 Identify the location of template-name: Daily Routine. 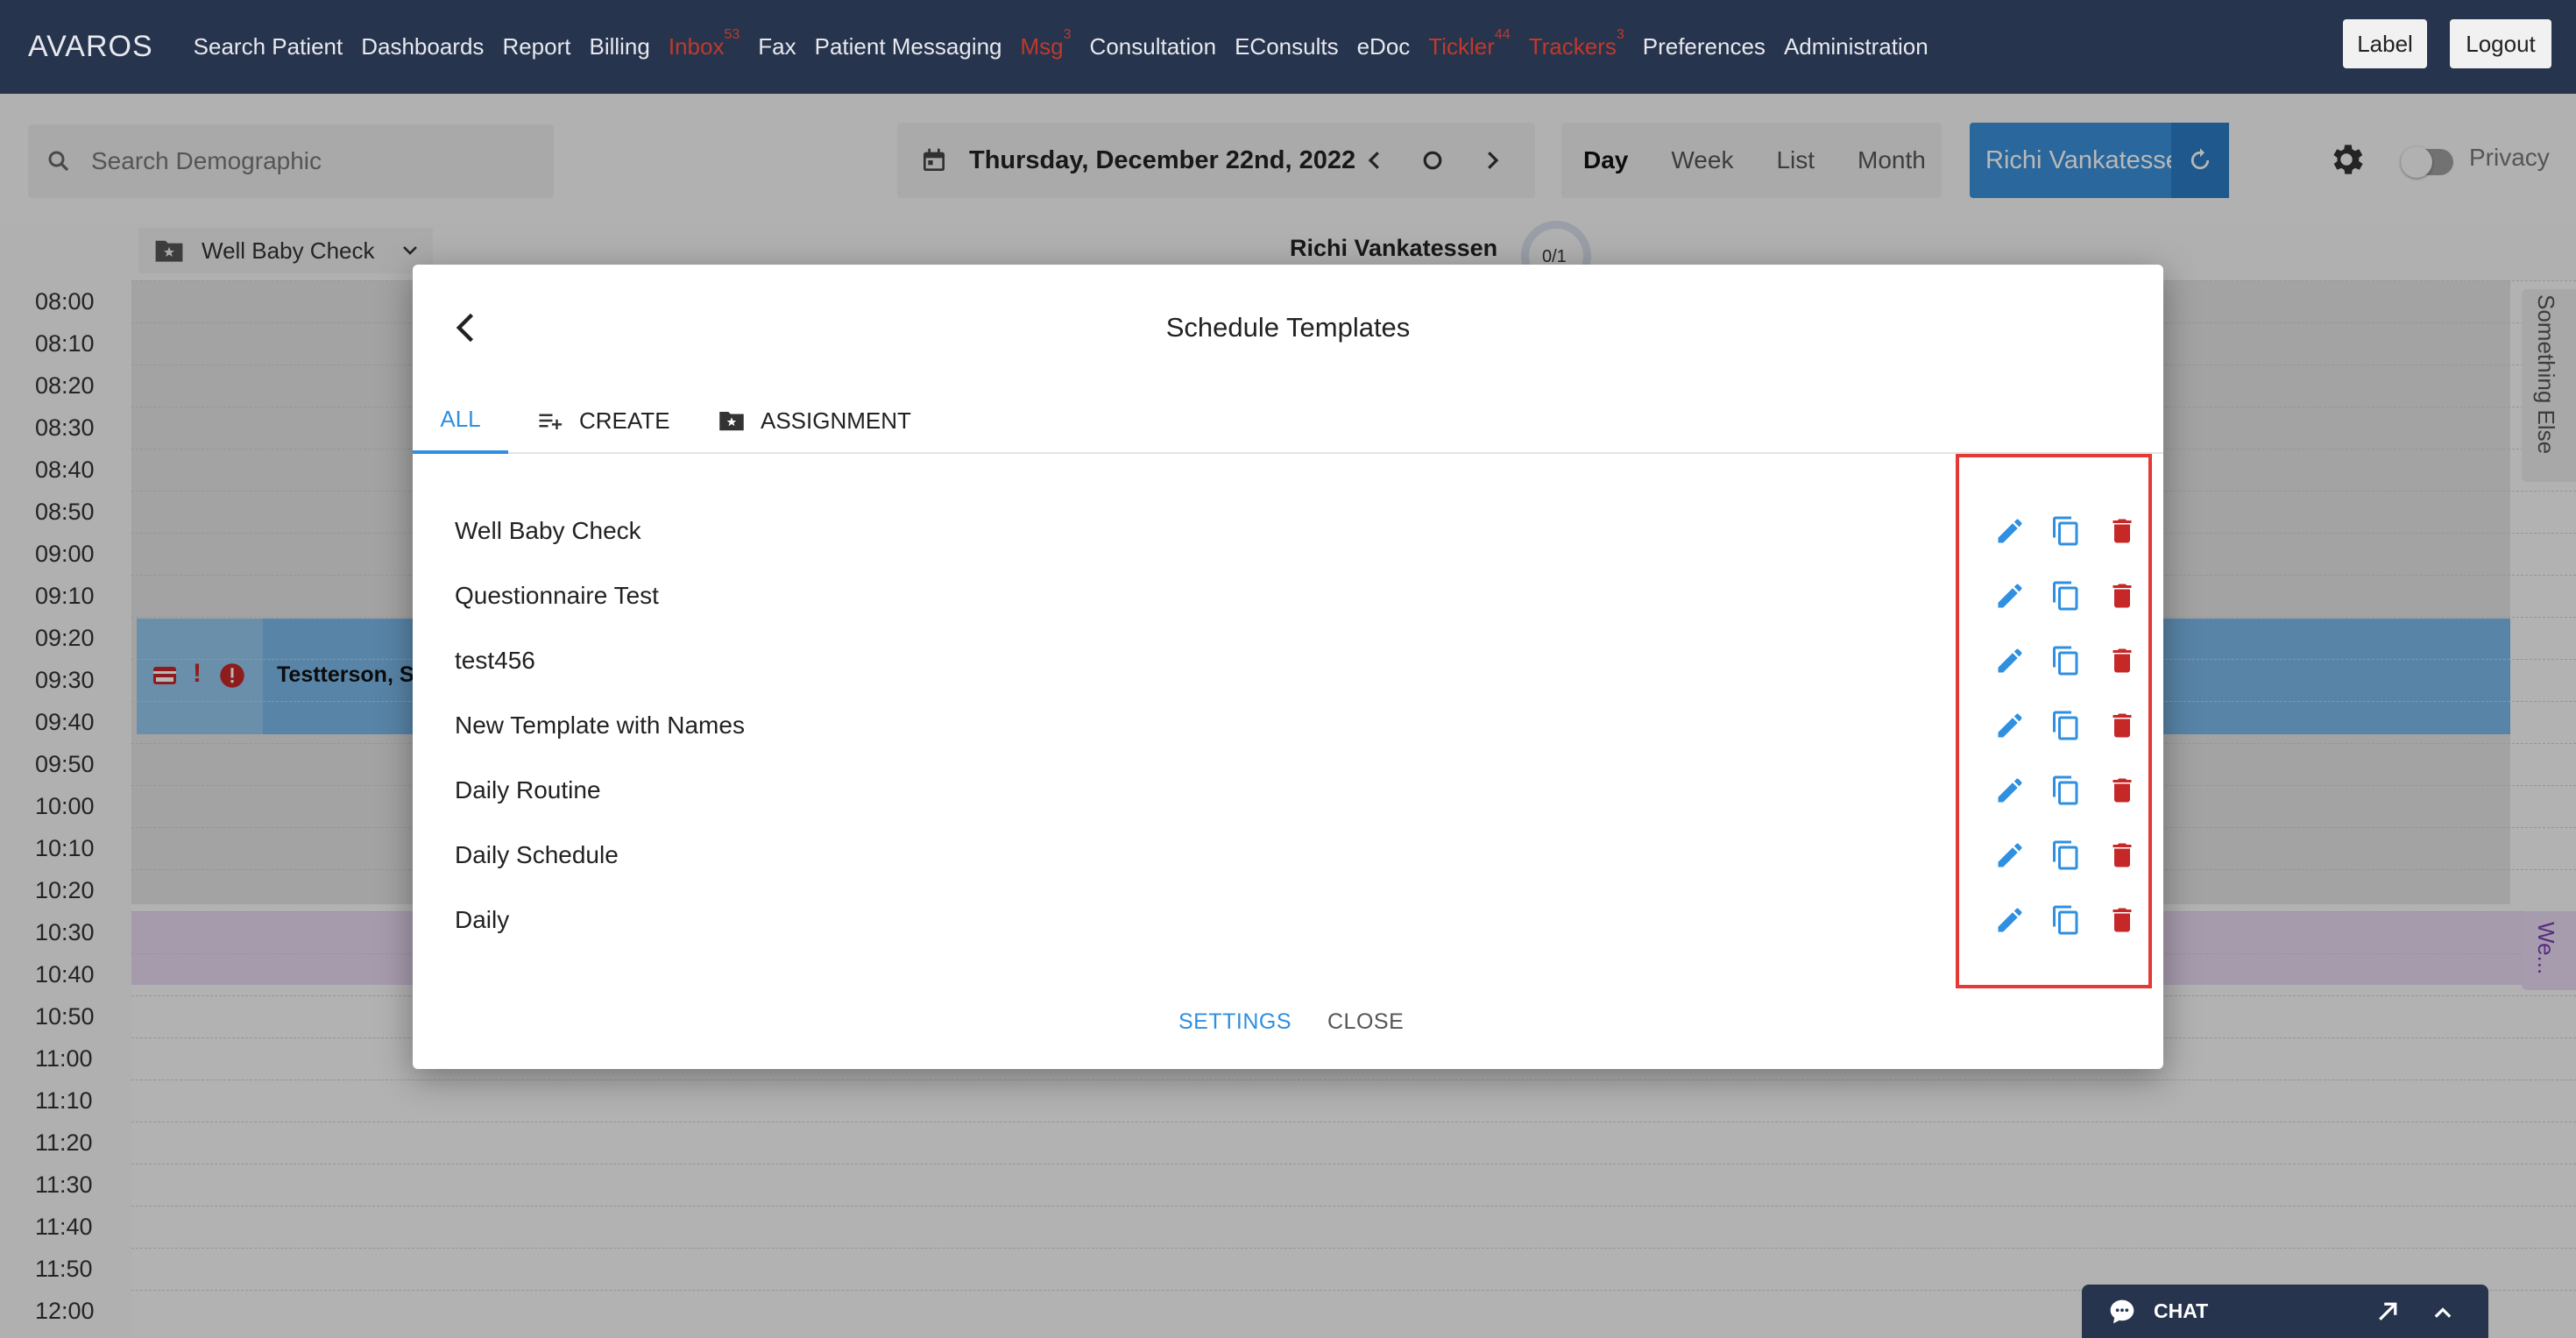
(528, 790).